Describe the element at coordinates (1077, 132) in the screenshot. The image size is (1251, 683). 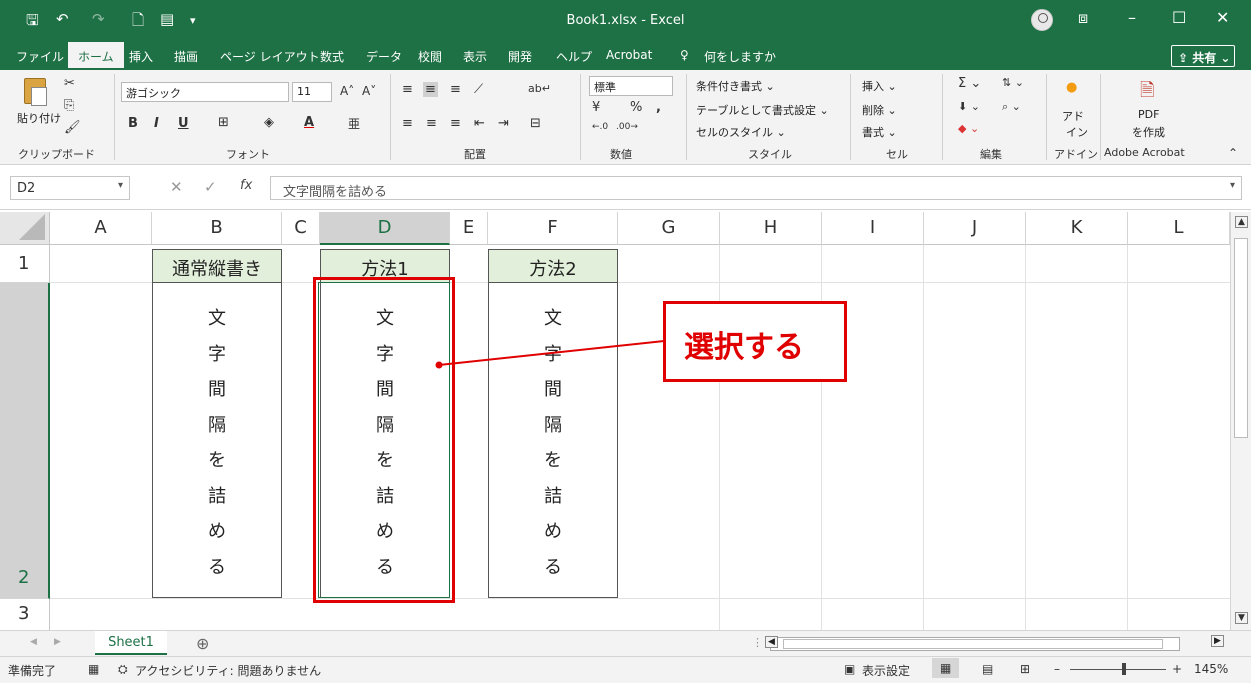
I see `addins-label-2: イン` at that location.